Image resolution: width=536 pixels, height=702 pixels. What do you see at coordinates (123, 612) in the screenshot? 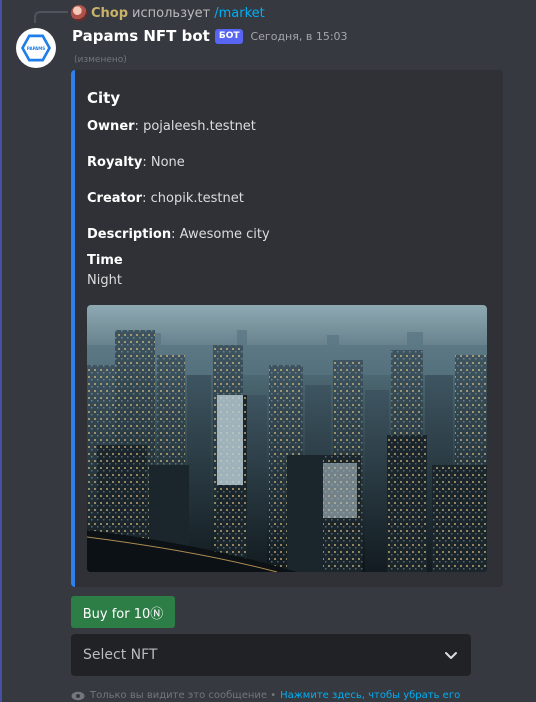
I see `buy-button: Buy for 10Ⓝ` at bounding box center [123, 612].